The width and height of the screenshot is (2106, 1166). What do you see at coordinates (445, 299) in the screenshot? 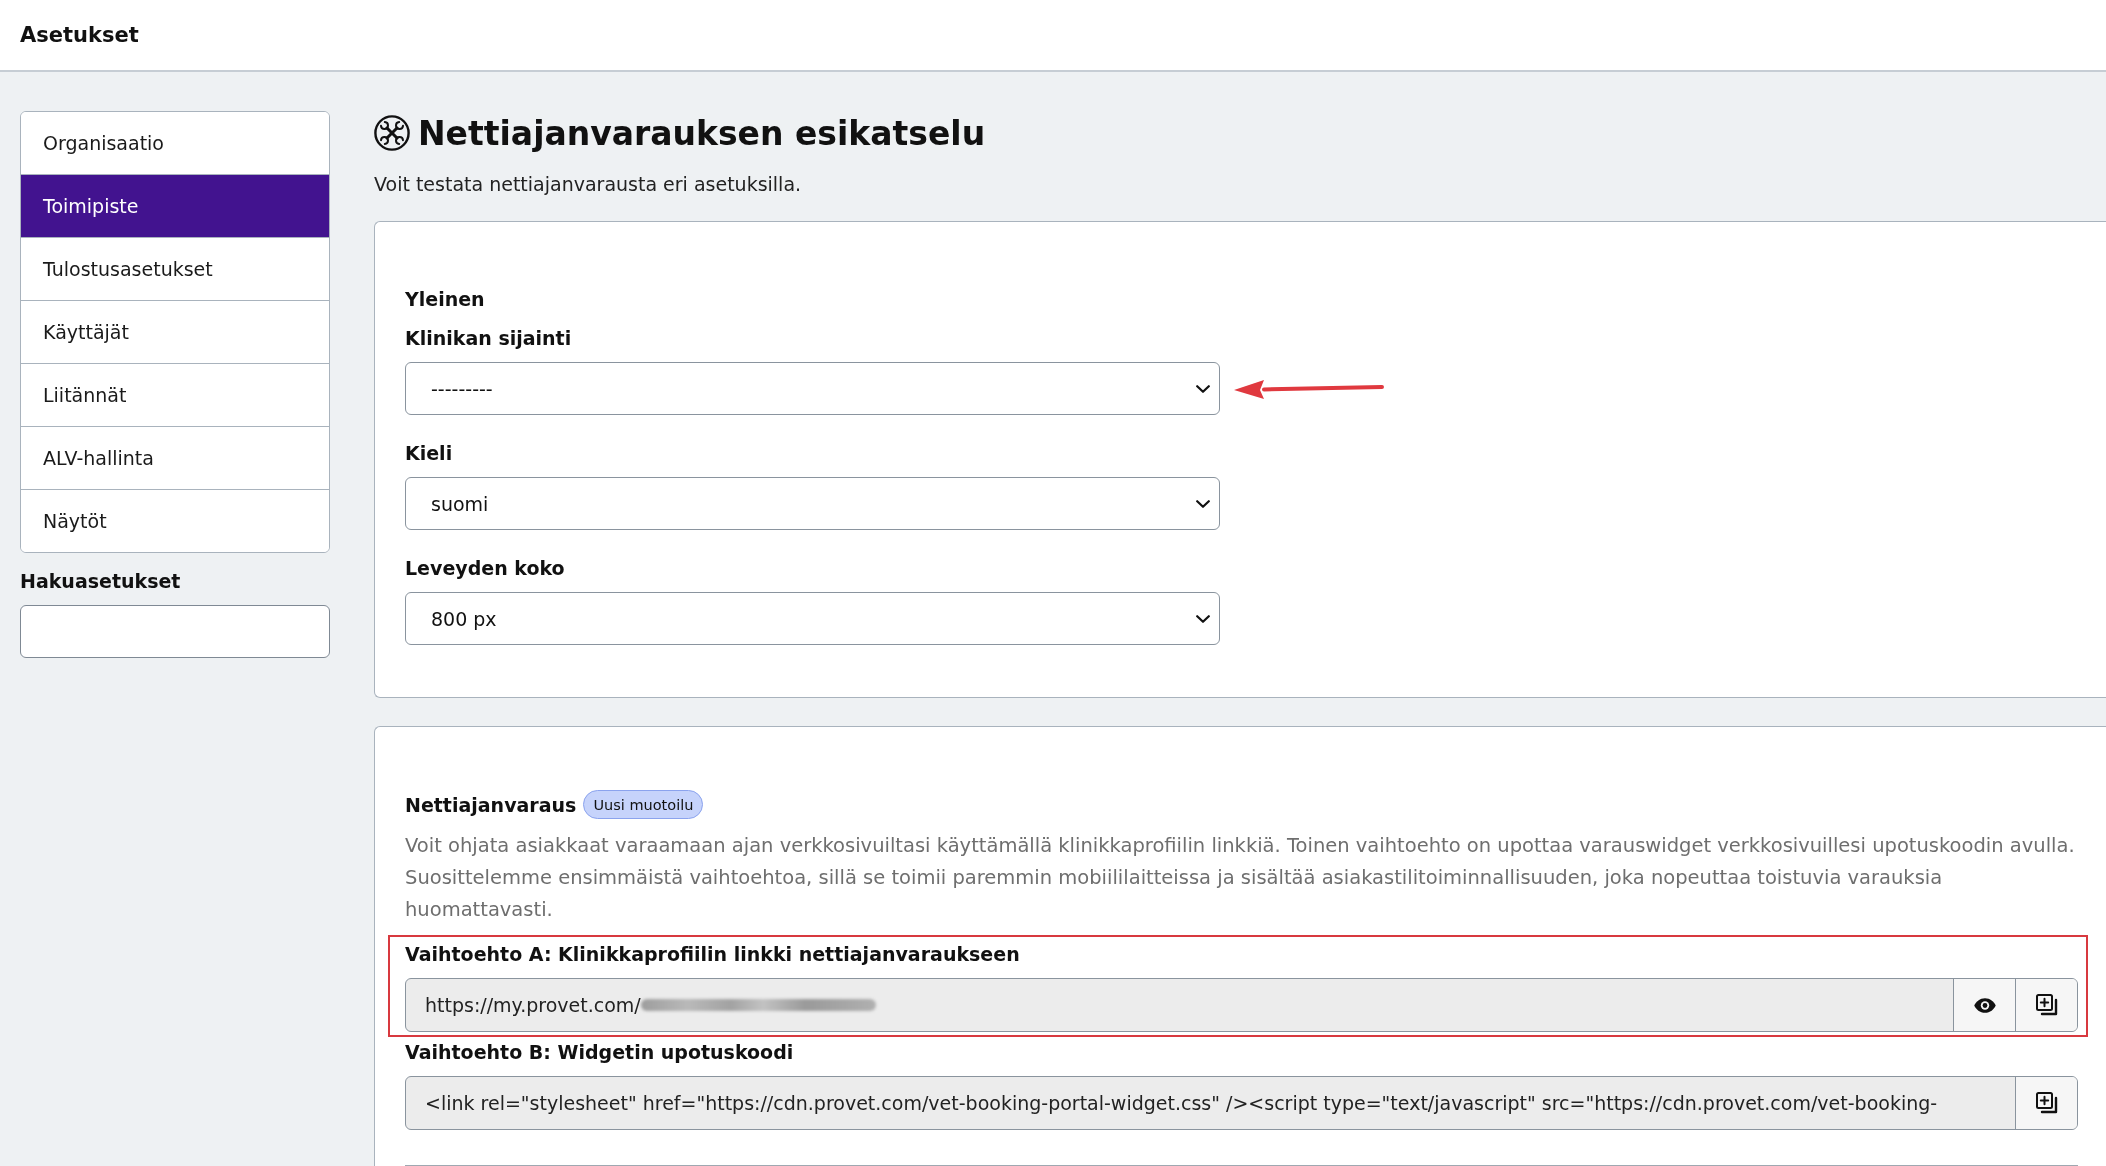
I see `section-heading: Yleinen` at bounding box center [445, 299].